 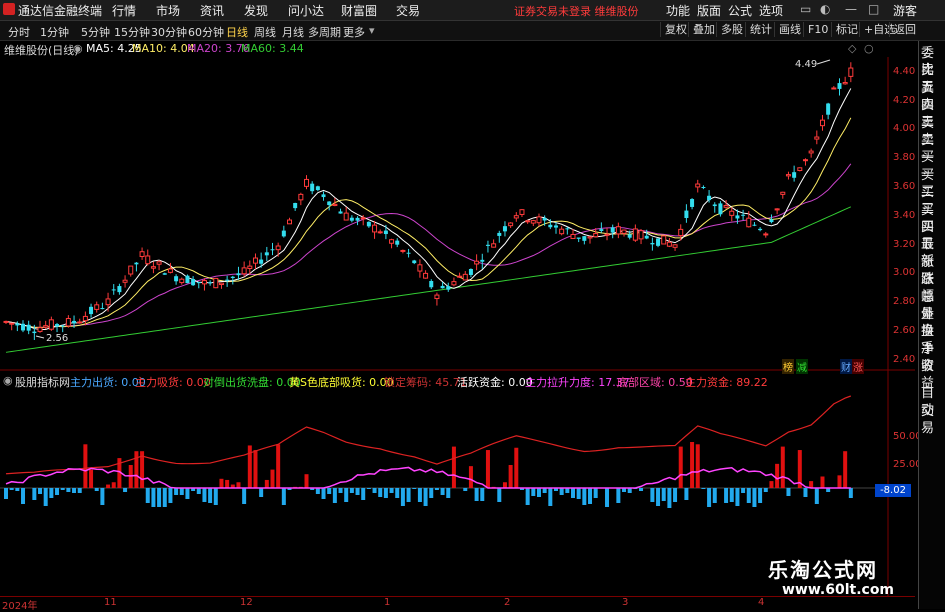 What do you see at coordinates (655, 382) in the screenshot?
I see `indicator-item: 底部区域: 0.50` at bounding box center [655, 382].